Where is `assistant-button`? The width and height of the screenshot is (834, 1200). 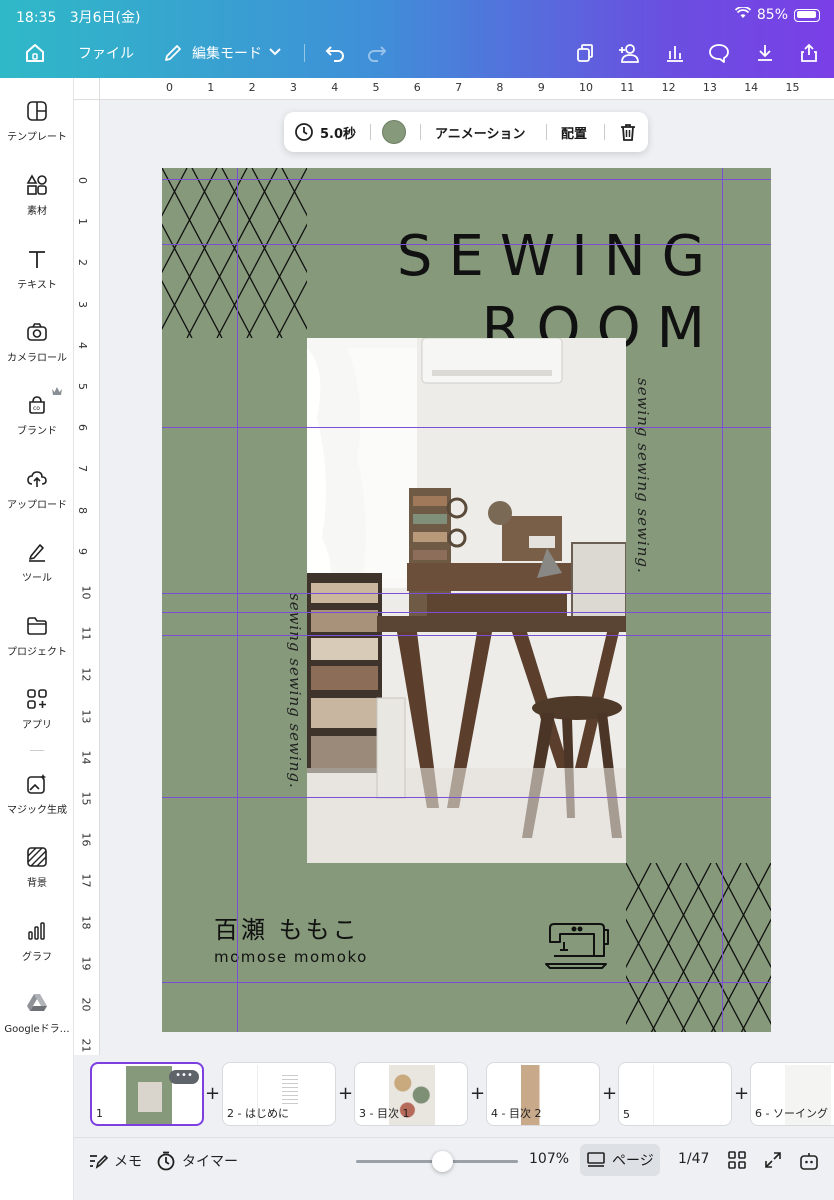
assistant-button is located at coordinates (809, 1162).